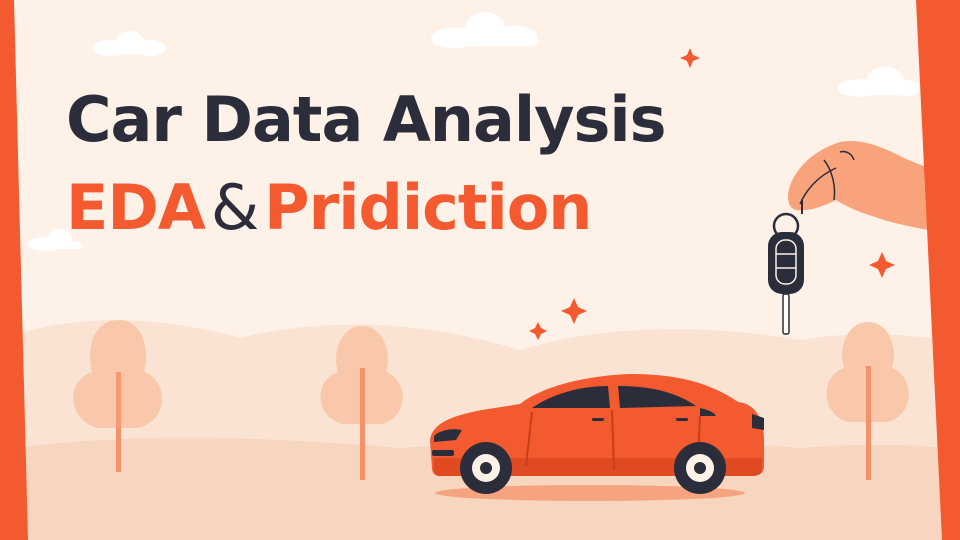 Image resolution: width=960 pixels, height=540 pixels. What do you see at coordinates (428, 207) in the screenshot?
I see `subtitle-prediction: Pridiction` at bounding box center [428, 207].